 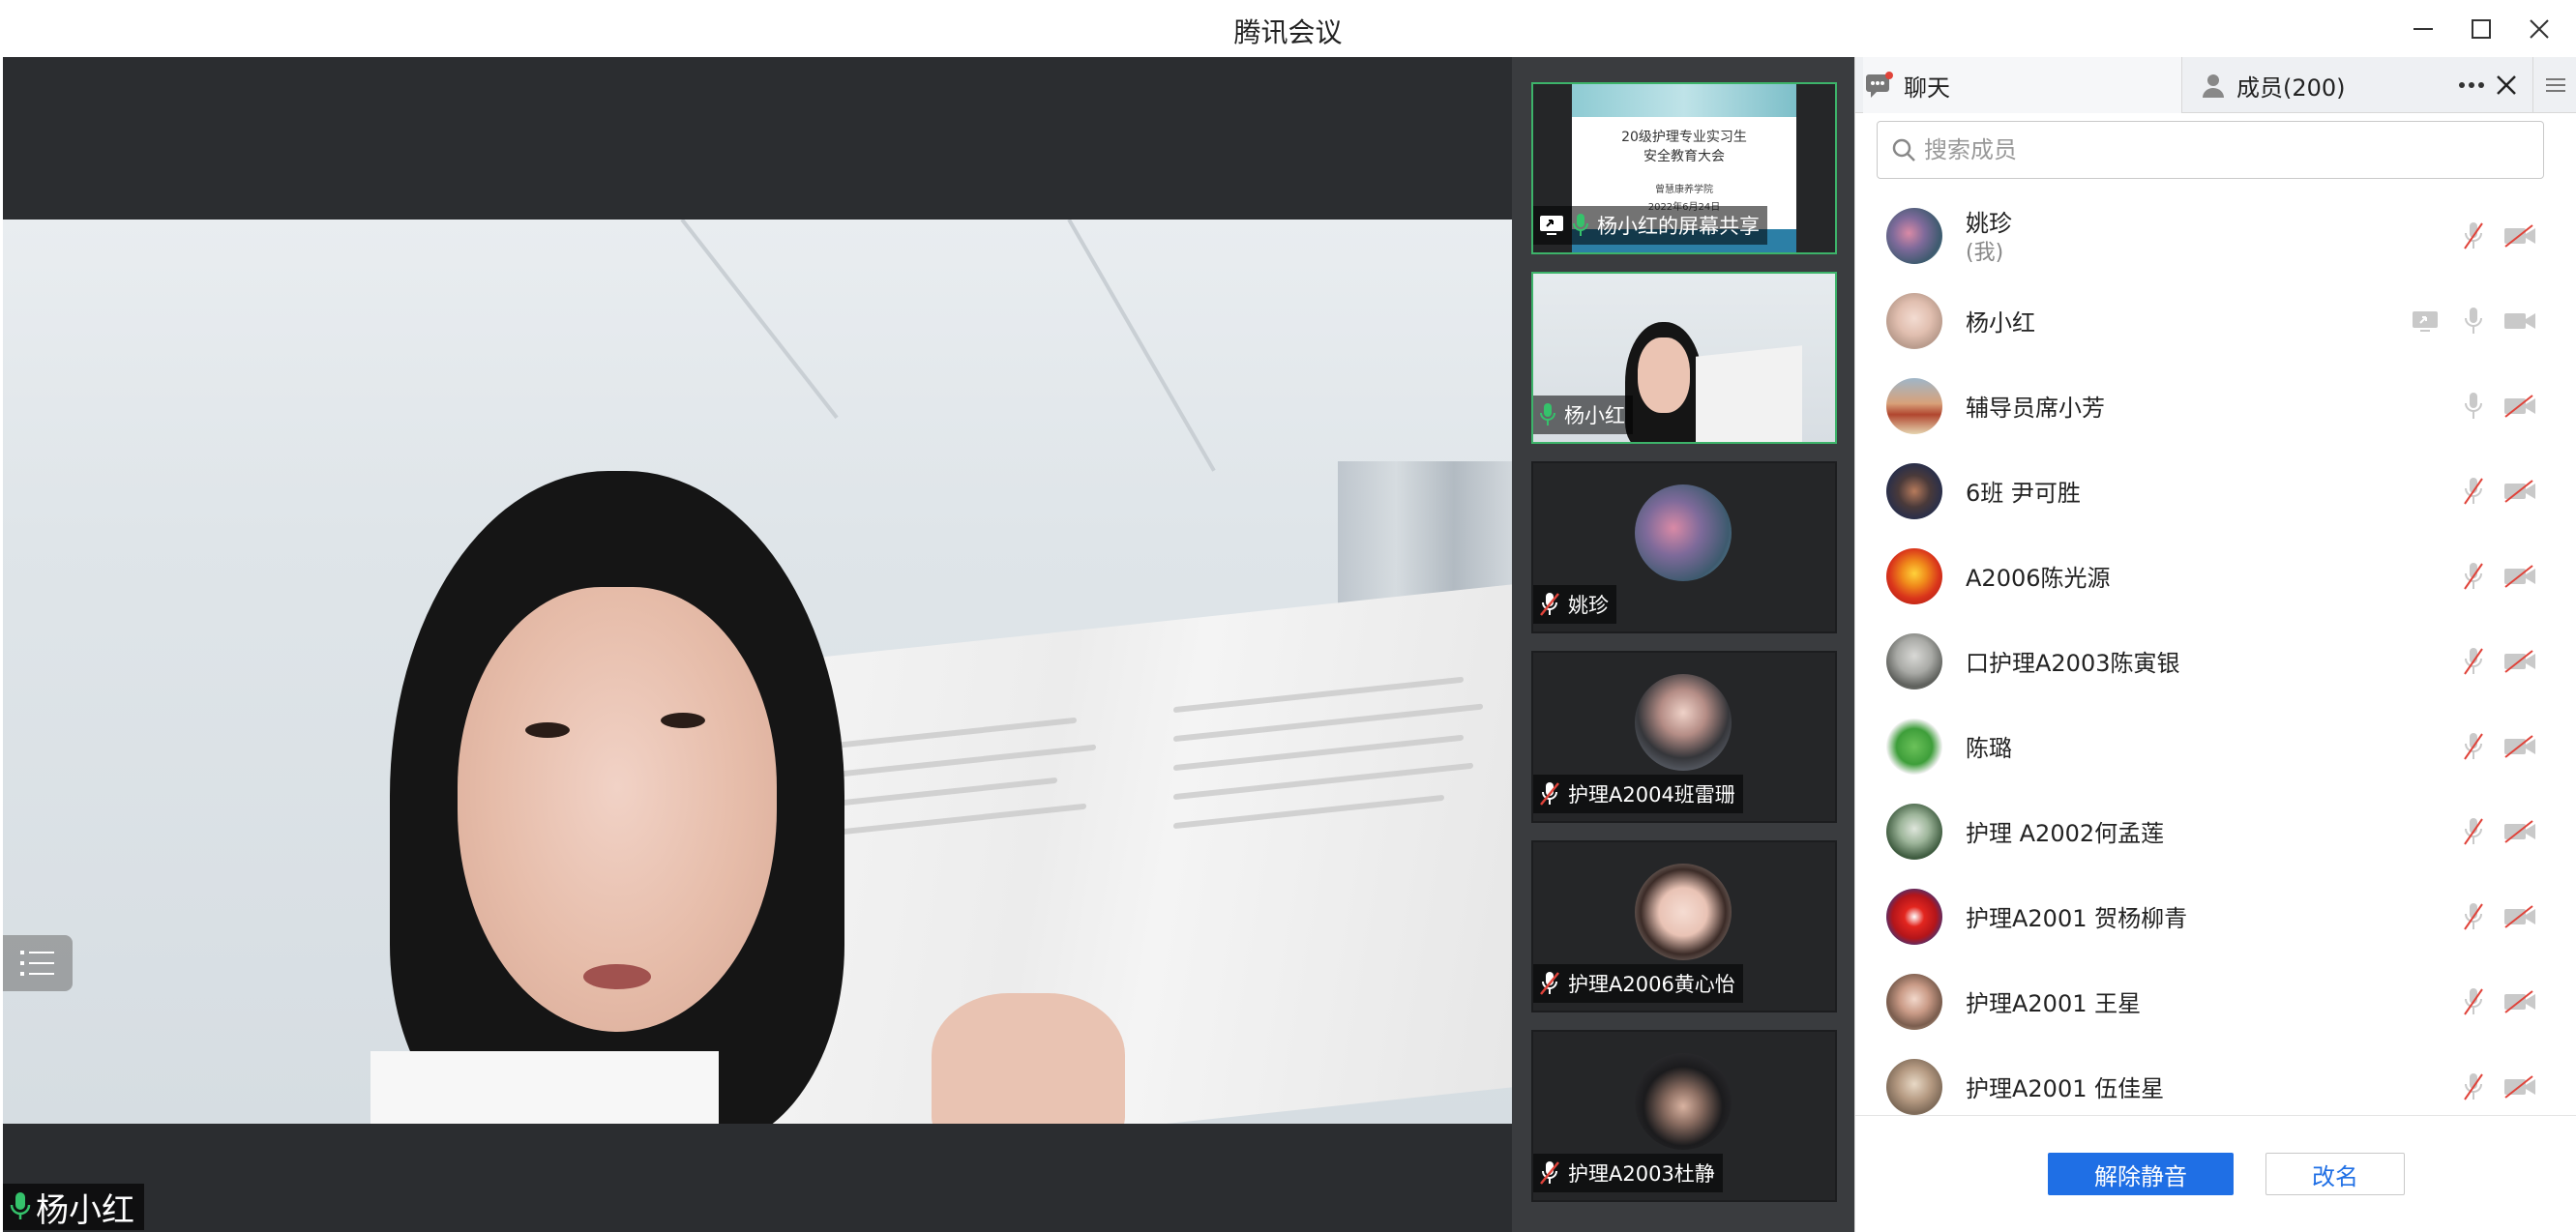 What do you see at coordinates (38, 963) in the screenshot?
I see `list-toggle-button` at bounding box center [38, 963].